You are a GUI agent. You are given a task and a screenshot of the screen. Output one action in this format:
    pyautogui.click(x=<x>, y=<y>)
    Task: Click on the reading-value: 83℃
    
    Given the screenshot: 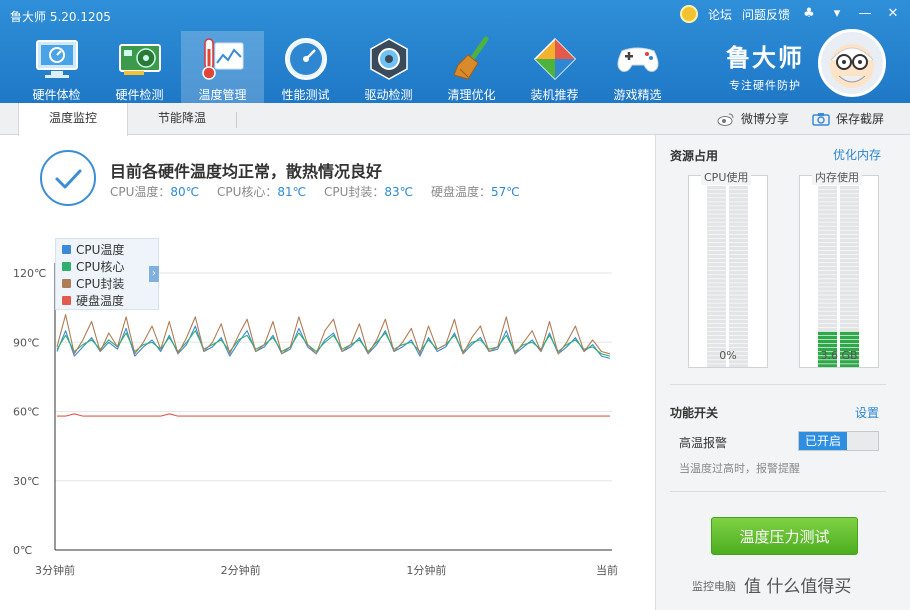 What is the action you would take?
    pyautogui.click(x=399, y=192)
    